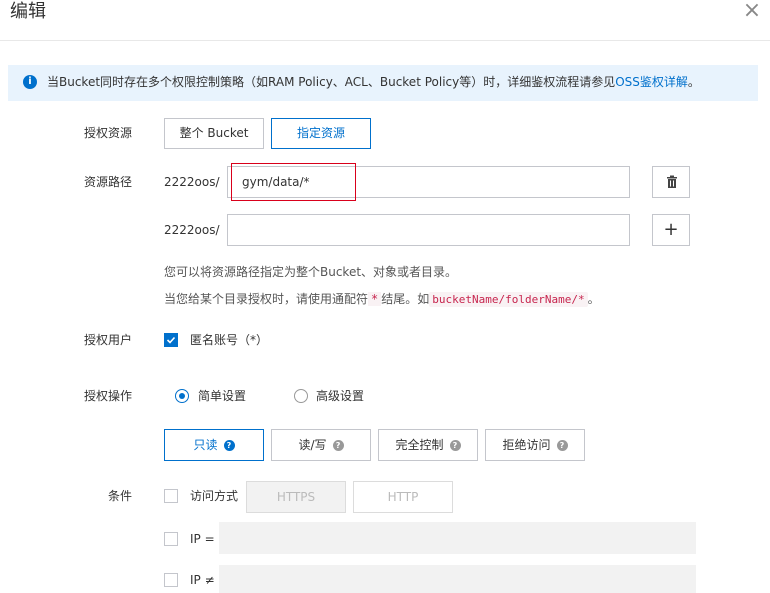 This screenshot has height=593, width=770. I want to click on delete-path-button, so click(671, 182).